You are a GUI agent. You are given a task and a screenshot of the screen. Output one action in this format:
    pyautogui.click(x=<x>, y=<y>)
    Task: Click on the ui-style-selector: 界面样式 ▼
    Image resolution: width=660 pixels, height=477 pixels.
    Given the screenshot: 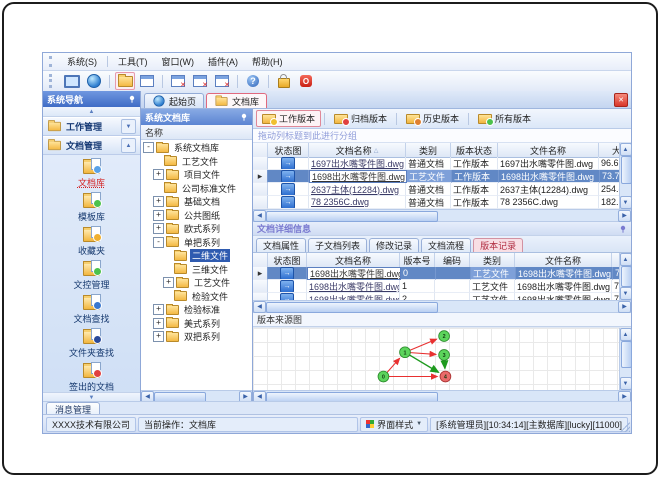 What is the action you would take?
    pyautogui.click(x=394, y=424)
    